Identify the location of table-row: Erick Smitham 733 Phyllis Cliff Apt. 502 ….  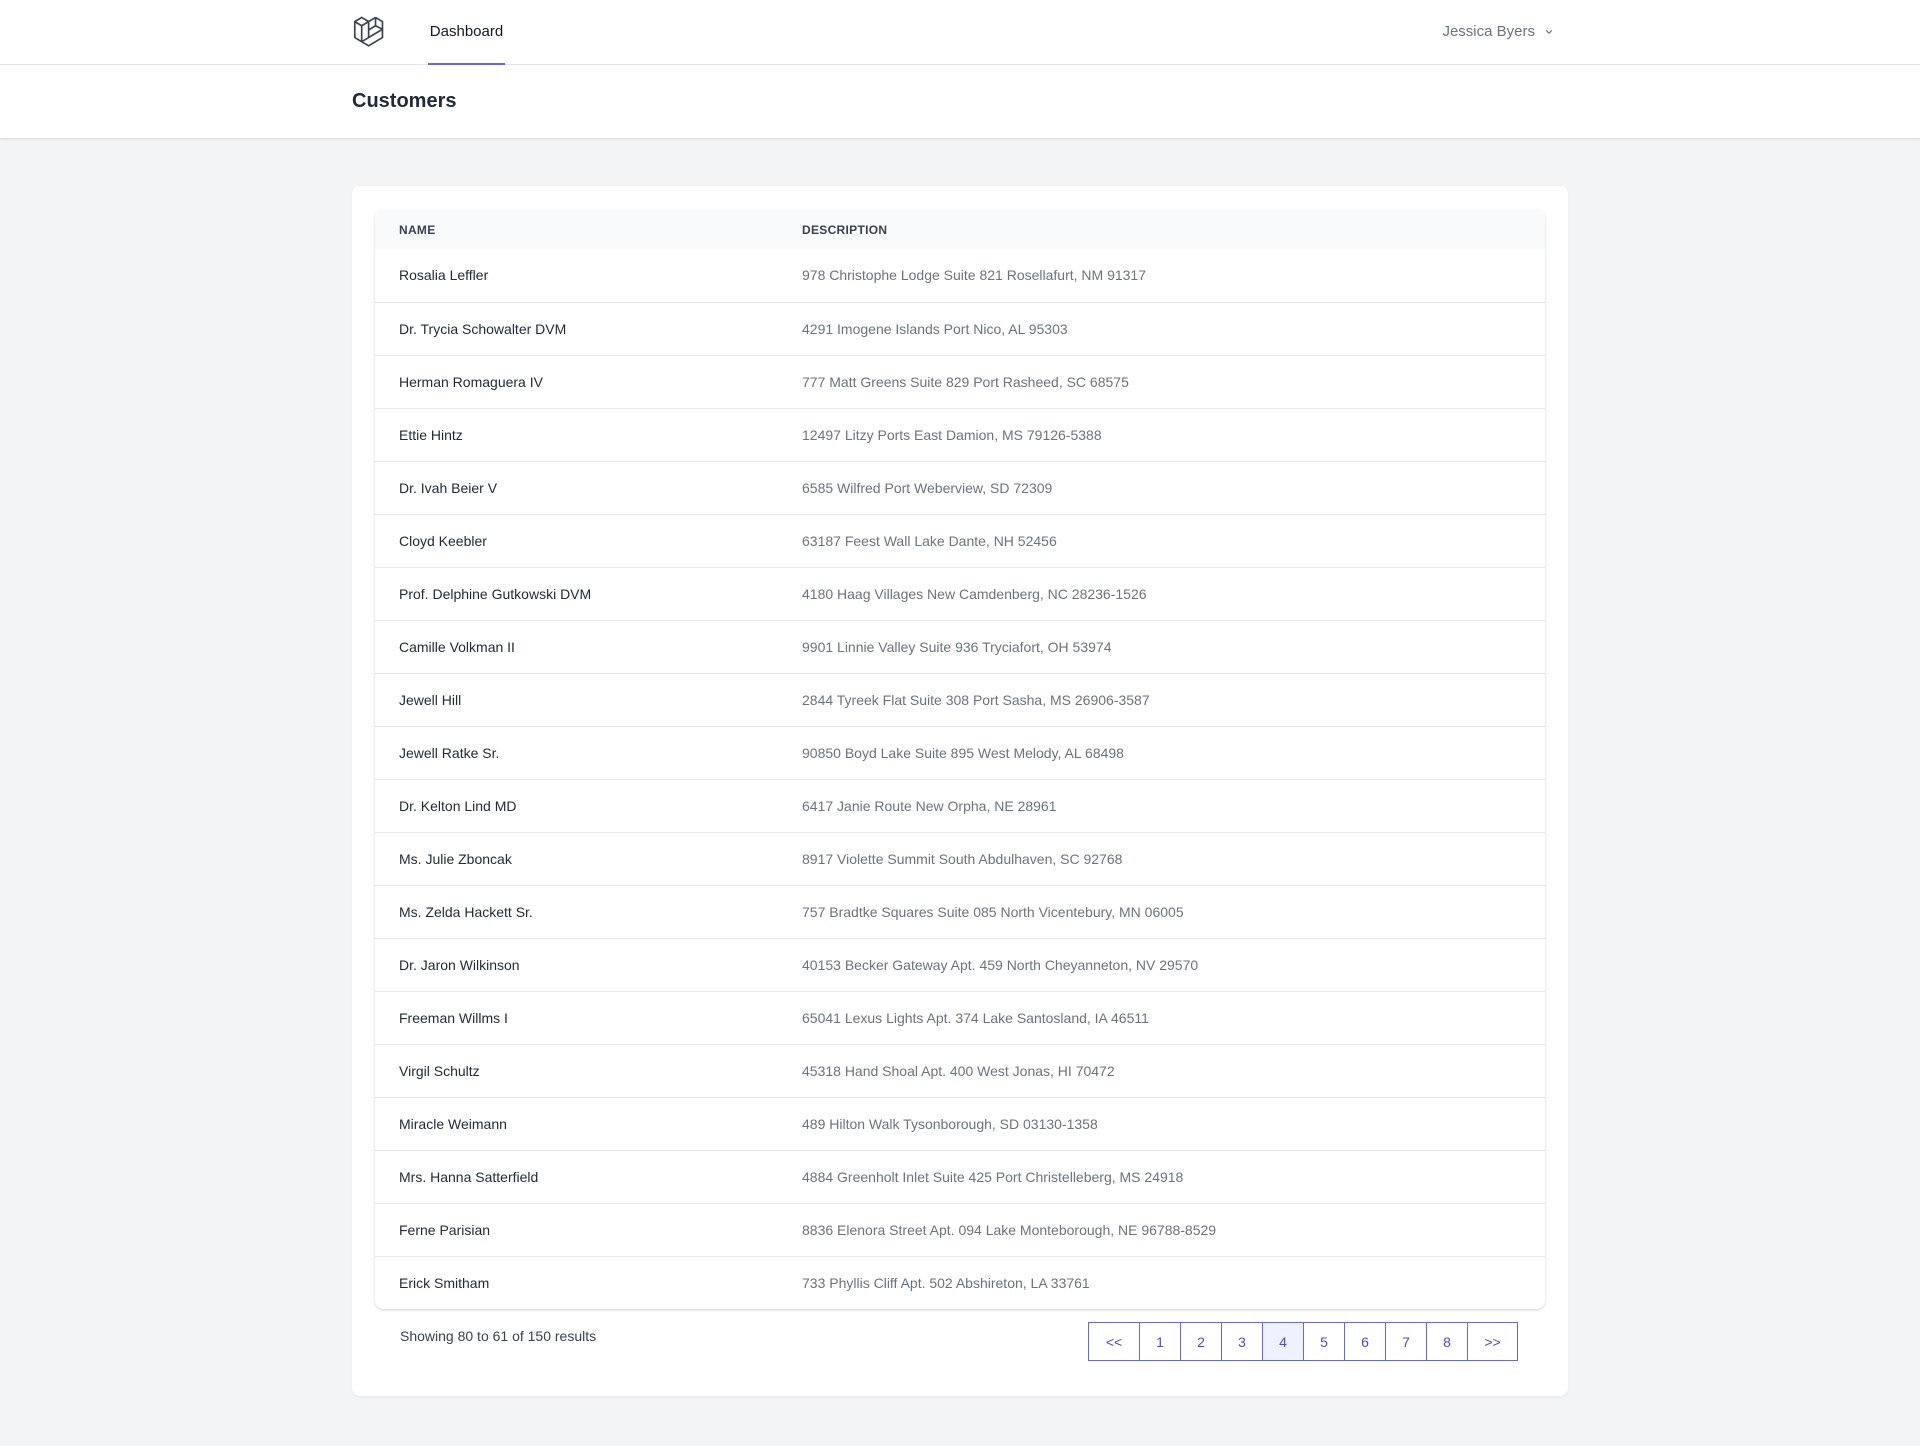
(960, 1282).